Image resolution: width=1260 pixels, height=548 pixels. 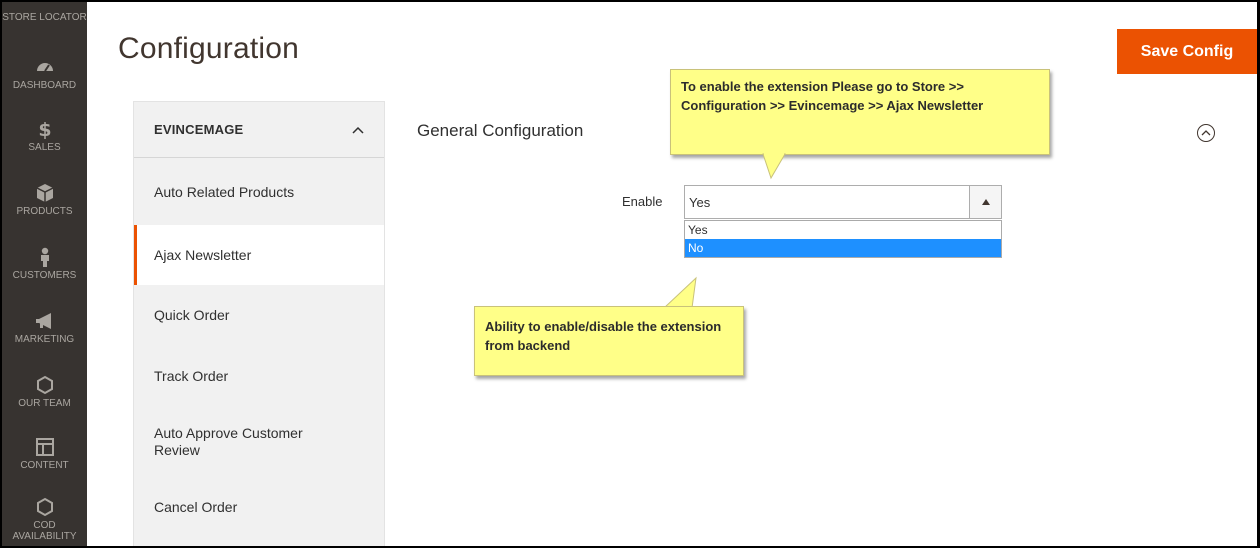 I want to click on box-icon, so click(x=44, y=193).